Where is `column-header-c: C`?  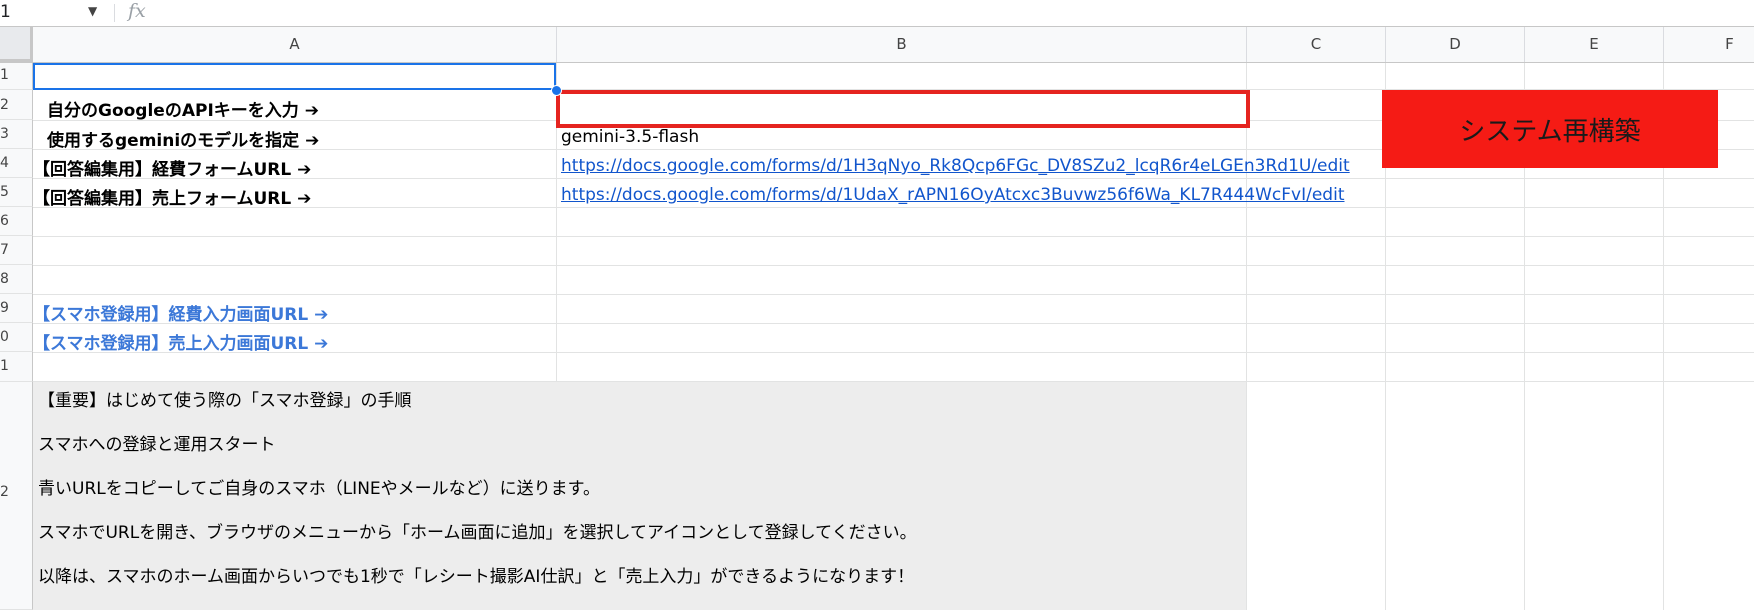
column-header-c: C is located at coordinates (1316, 44).